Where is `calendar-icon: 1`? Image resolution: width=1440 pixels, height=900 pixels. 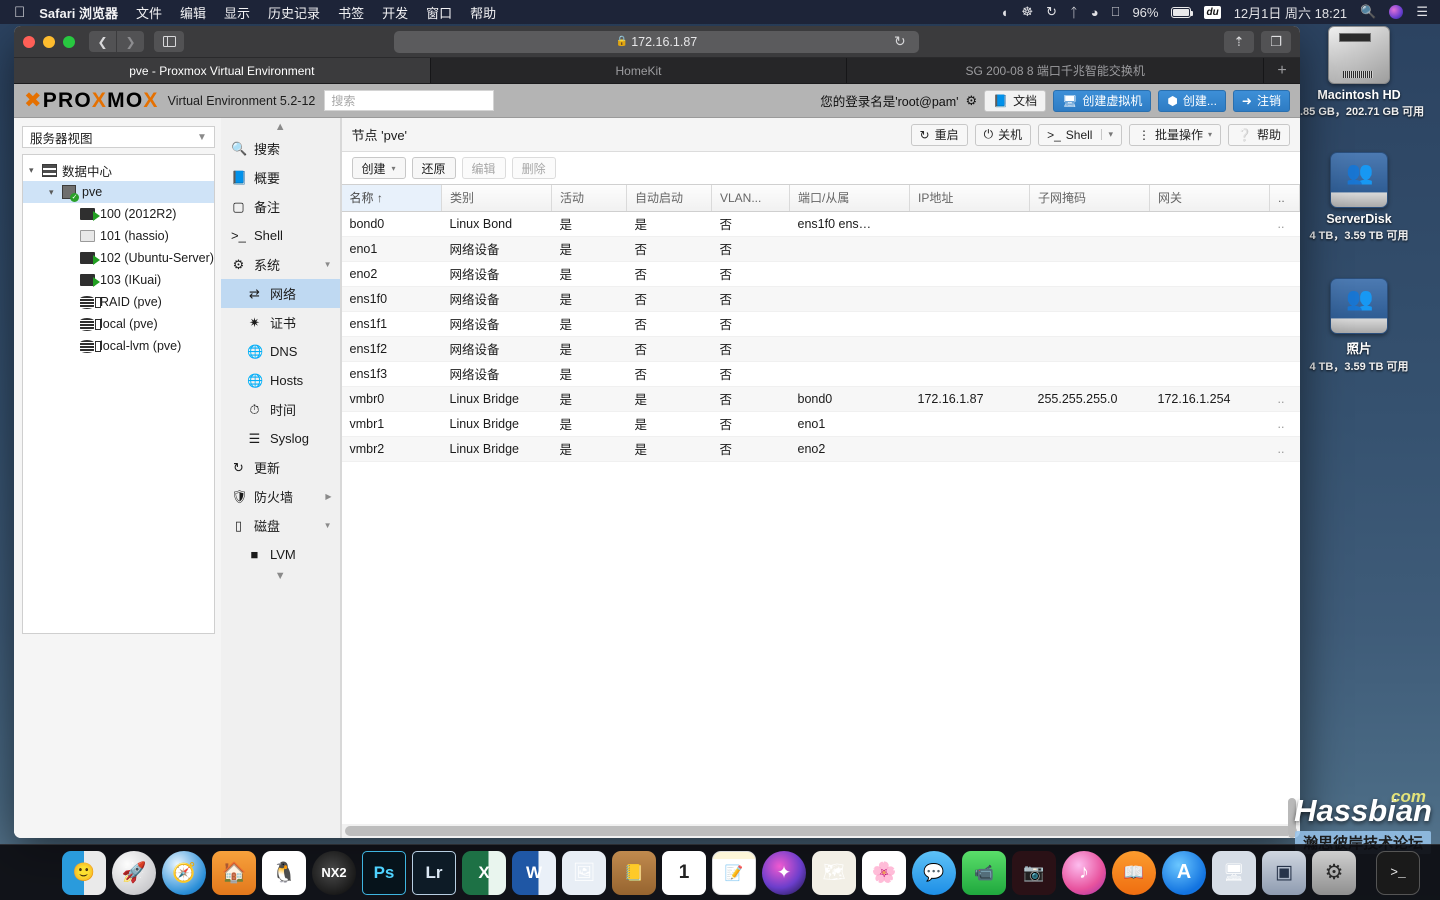
calendar-icon: 1 is located at coordinates (684, 872).